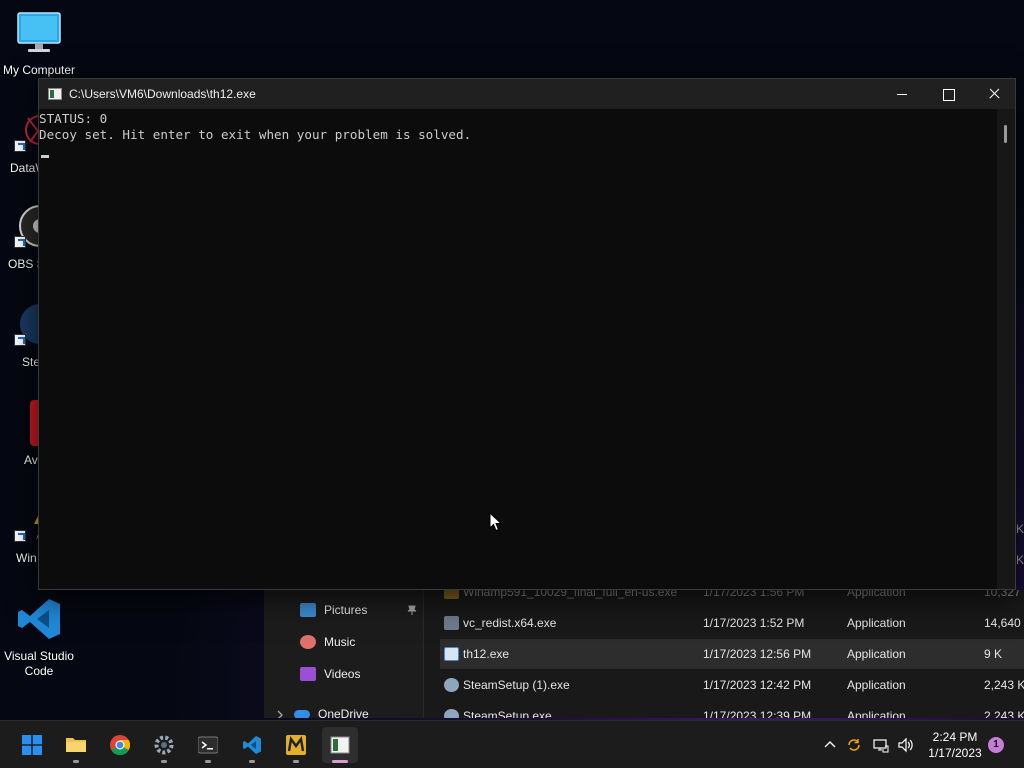  What do you see at coordinates (527, 94) in the screenshot?
I see `console-titlebar: C:\Users\VM6\Downloads\th12.exe` at bounding box center [527, 94].